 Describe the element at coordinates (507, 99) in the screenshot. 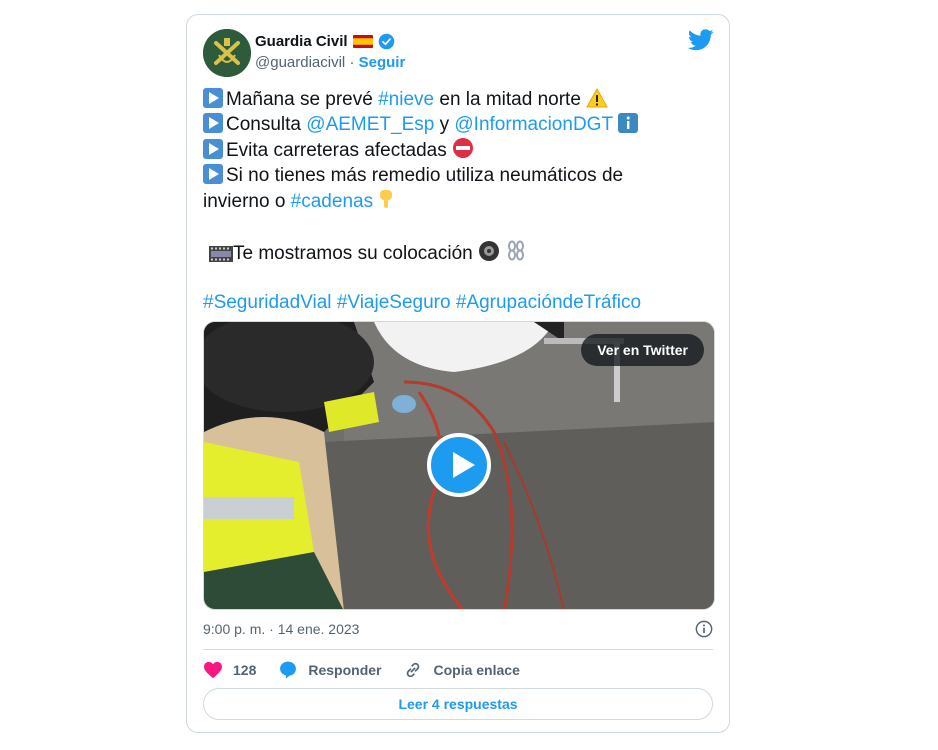

I see `text-segment: en la mitad norte` at that location.